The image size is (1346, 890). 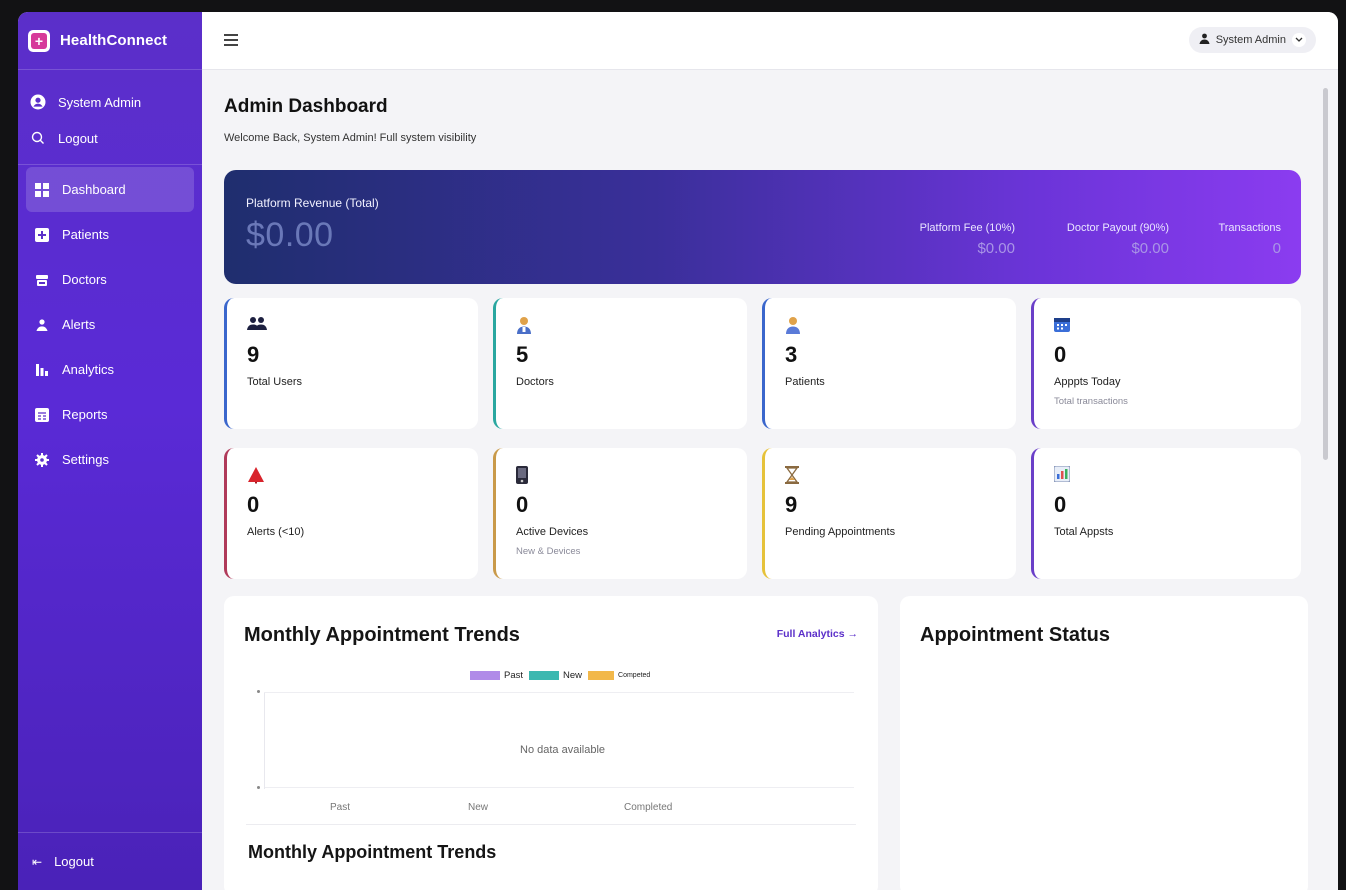 What do you see at coordinates (110, 414) in the screenshot?
I see `sidebar-item-reports: Reports` at bounding box center [110, 414].